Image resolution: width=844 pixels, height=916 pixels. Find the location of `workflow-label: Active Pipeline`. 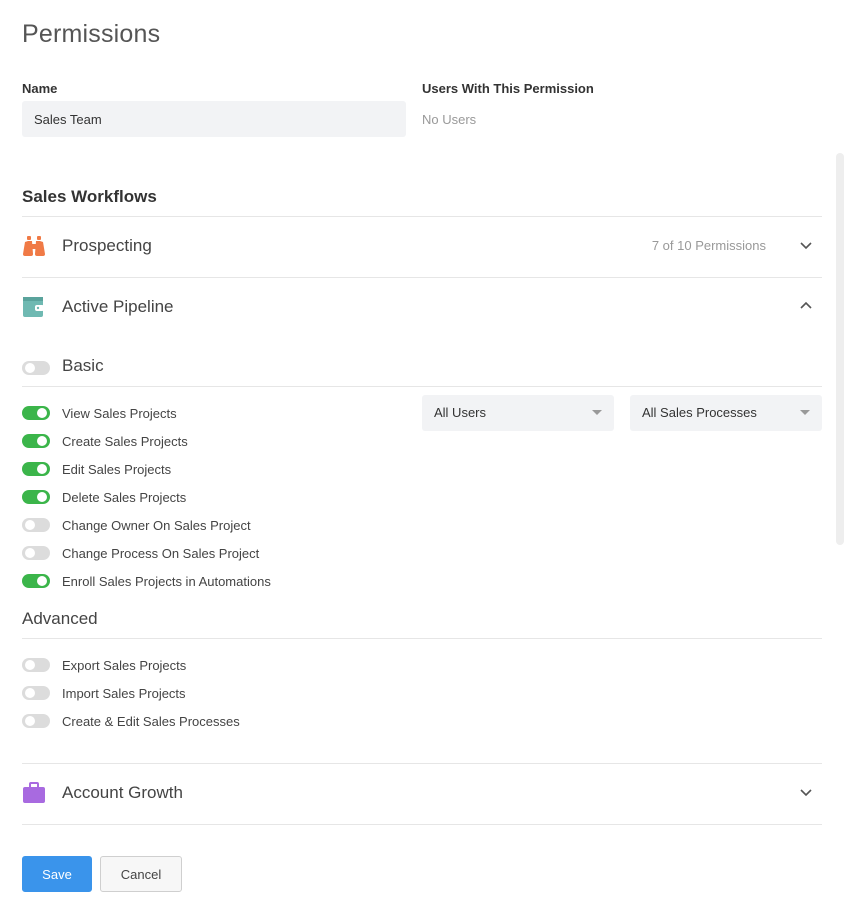

workflow-label: Active Pipeline is located at coordinates (118, 306).